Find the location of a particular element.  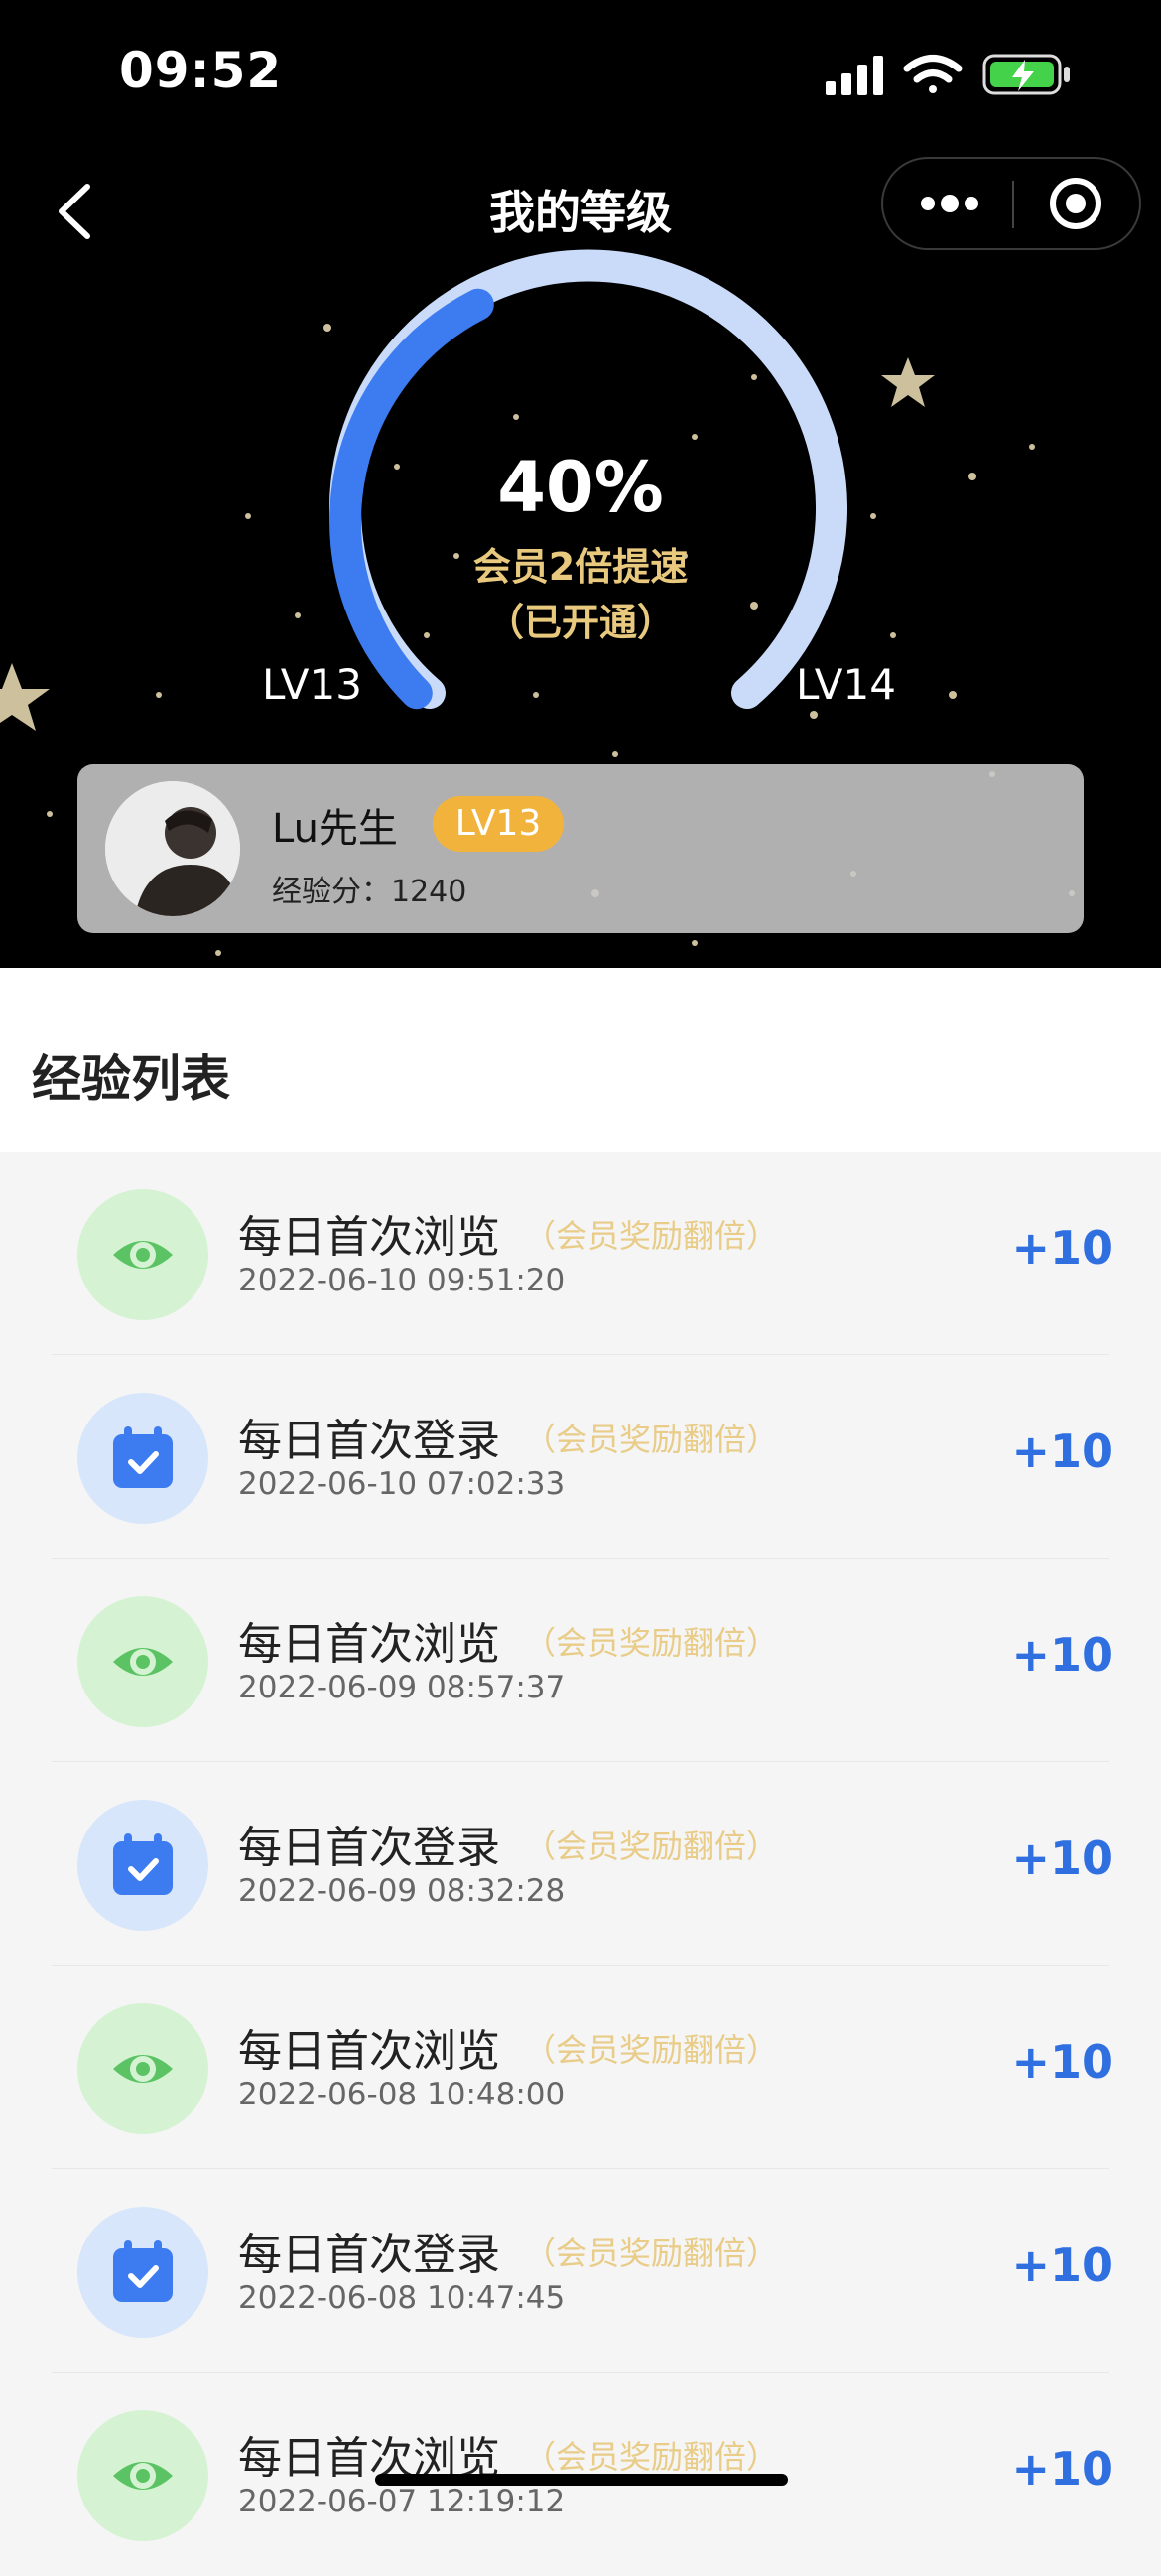

item-time: 2022-06-10 09:51:20 is located at coordinates (402, 1280).